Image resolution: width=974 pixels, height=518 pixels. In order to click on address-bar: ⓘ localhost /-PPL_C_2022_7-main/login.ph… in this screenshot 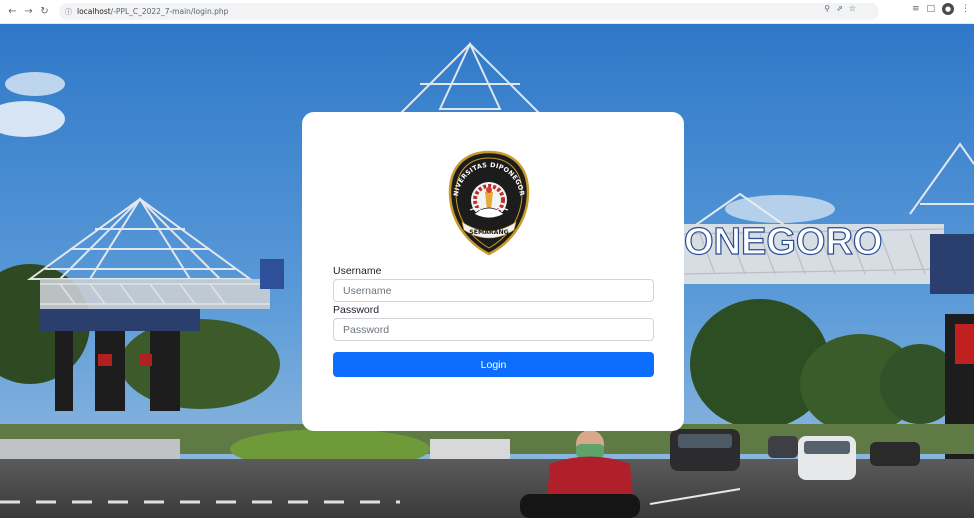, I will do `click(469, 11)`.